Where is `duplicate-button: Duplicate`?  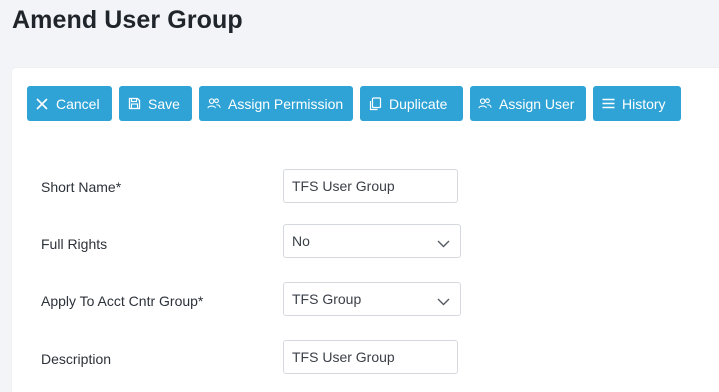
duplicate-button: Duplicate is located at coordinates (411, 103).